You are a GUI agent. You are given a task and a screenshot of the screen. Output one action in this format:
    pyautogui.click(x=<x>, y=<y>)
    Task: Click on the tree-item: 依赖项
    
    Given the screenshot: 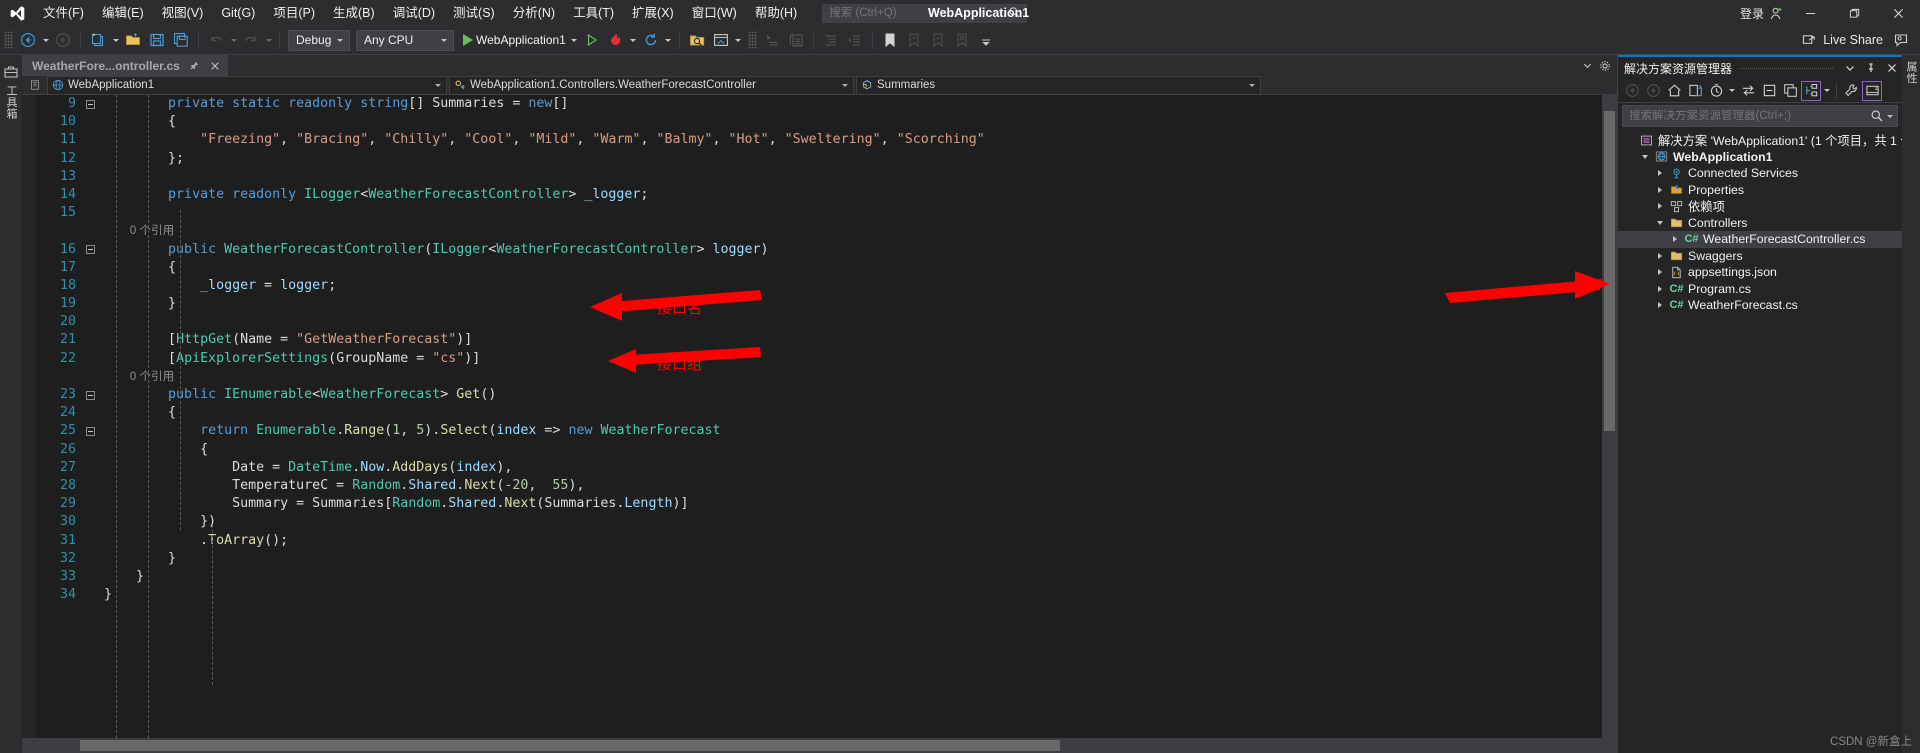 What is the action you would take?
    pyautogui.click(x=1760, y=206)
    